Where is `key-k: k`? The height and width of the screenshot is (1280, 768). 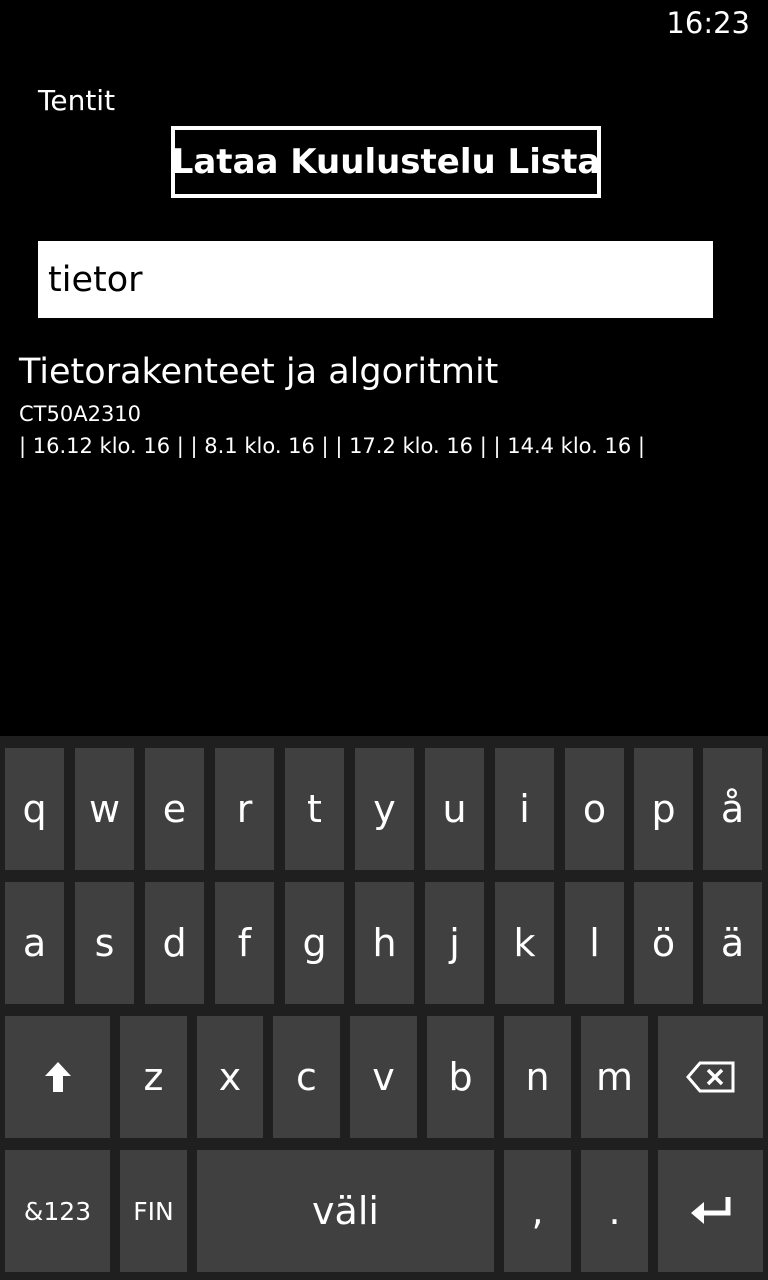
key-k: k is located at coordinates (524, 943).